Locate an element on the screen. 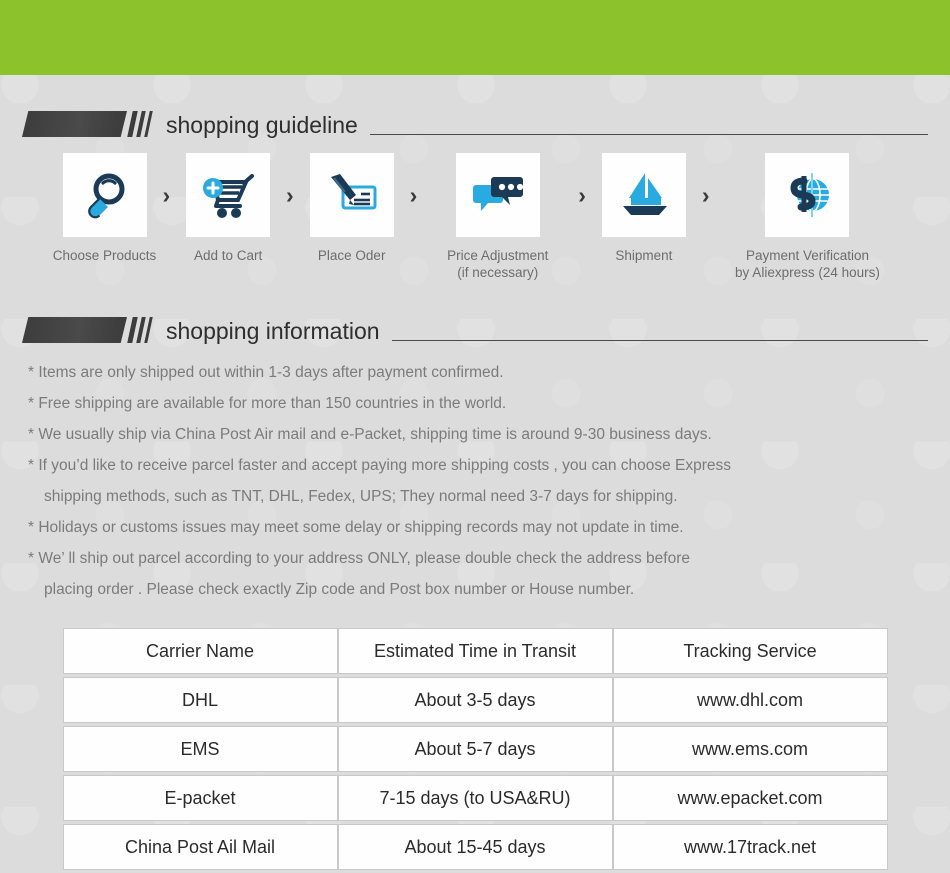  step-price-adjustment: Price Adjustment (if necessary) is located at coordinates (498, 217).